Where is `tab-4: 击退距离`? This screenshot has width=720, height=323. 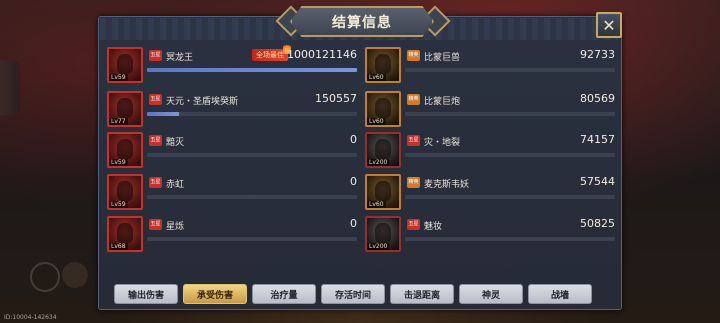 tab-4: 击退距离 is located at coordinates (422, 294).